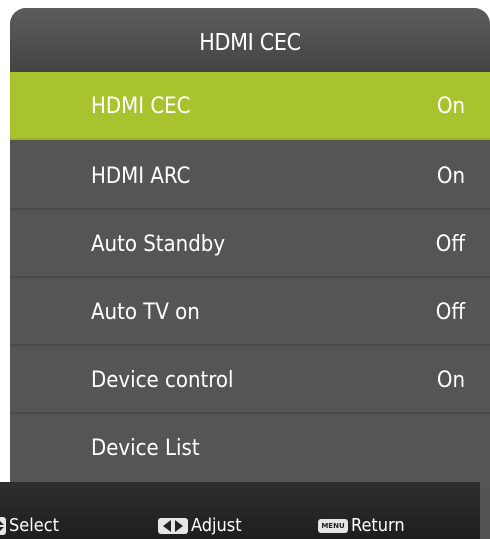  Describe the element at coordinates (250, 380) in the screenshot. I see `menu-item-device-control: Device control On` at that location.